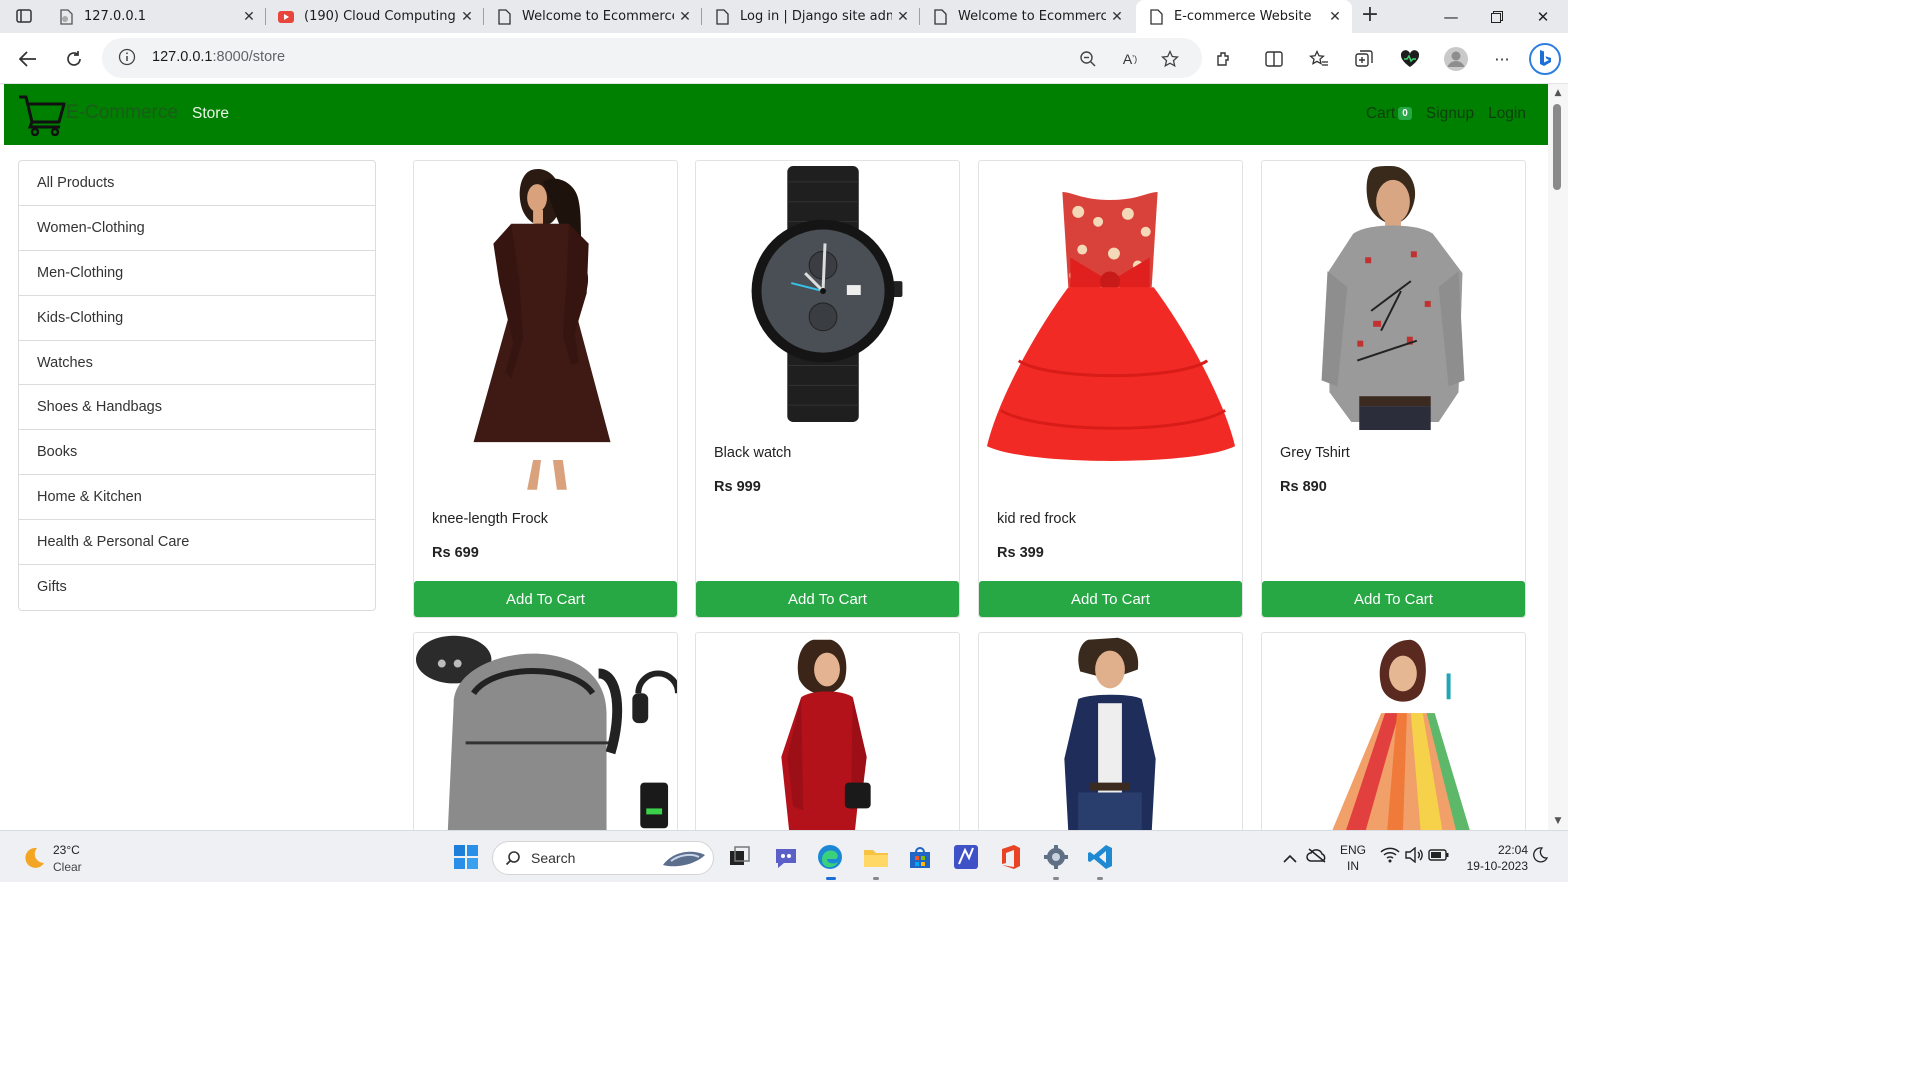 The image size is (1920, 1080). What do you see at coordinates (375, 16) in the screenshot?
I see `browser-tab: (190) Cloud Computing || W ✕` at bounding box center [375, 16].